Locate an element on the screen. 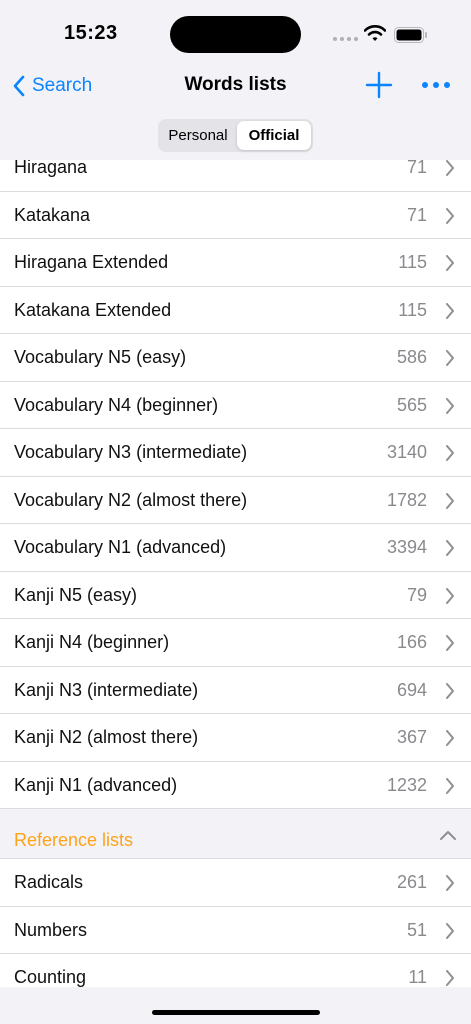 The height and width of the screenshot is (1024, 471). battery-icon is located at coordinates (410, 35).